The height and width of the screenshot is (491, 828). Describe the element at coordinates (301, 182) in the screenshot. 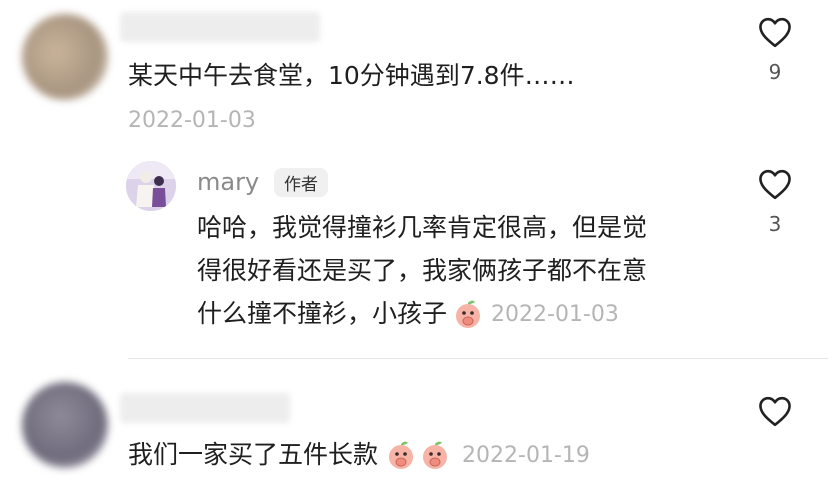

I see `author-badge: 作者` at that location.